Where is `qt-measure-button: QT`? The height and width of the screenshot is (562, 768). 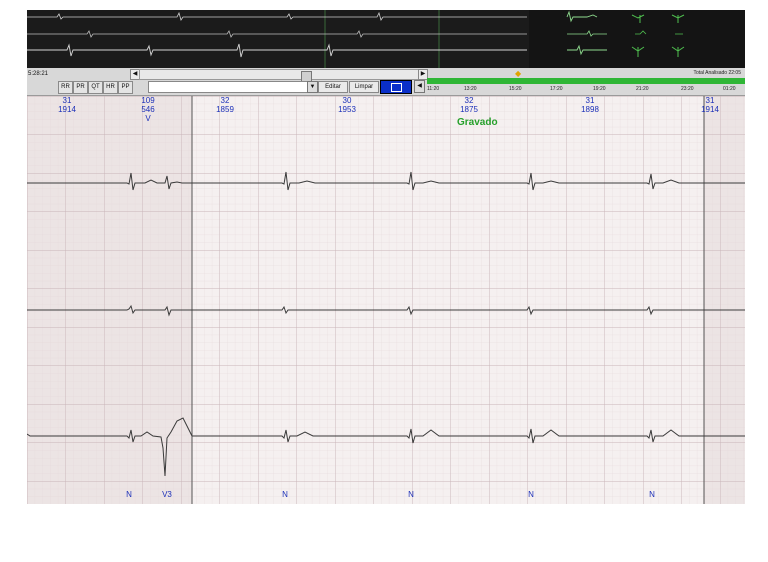 qt-measure-button: QT is located at coordinates (95, 87).